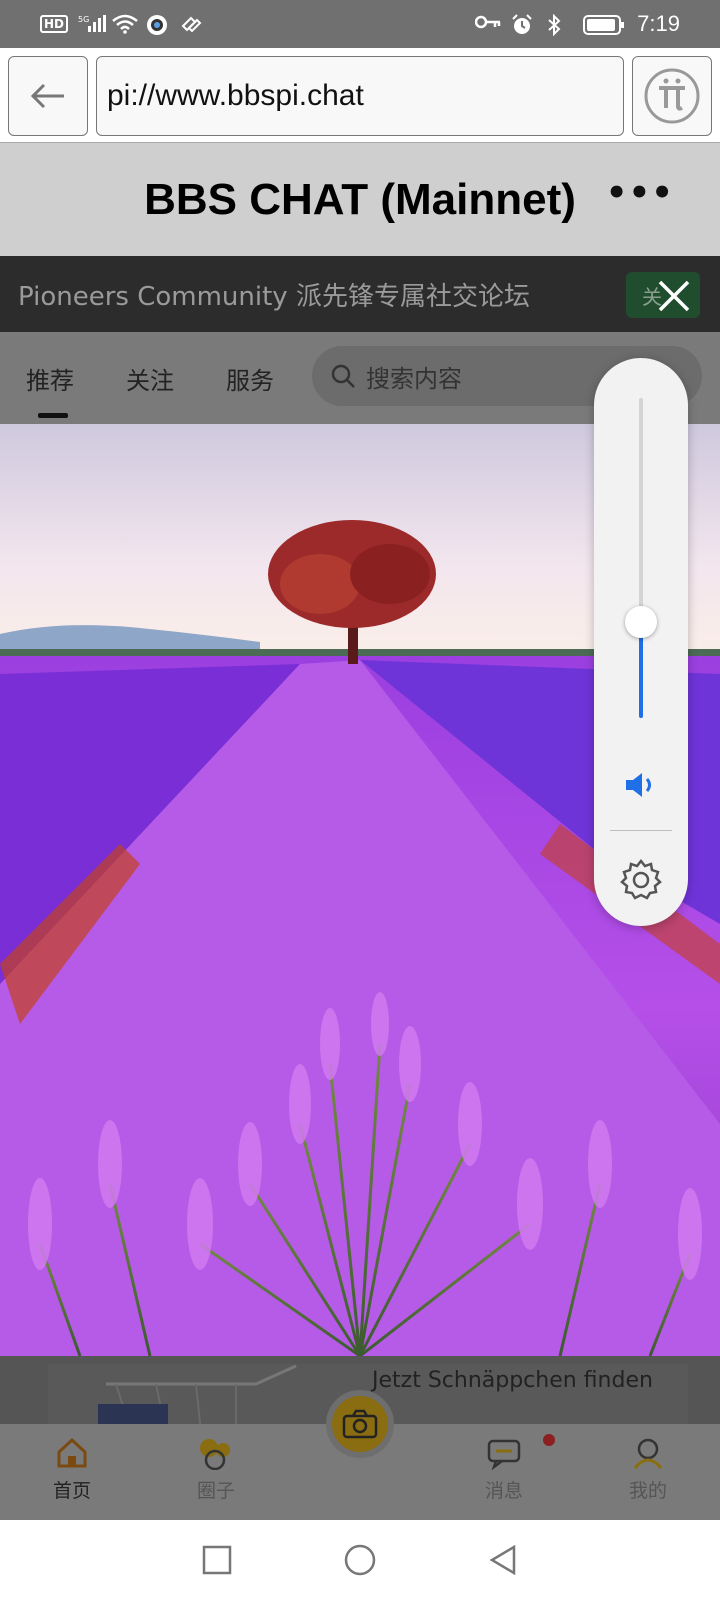 The height and width of the screenshot is (1600, 720). Describe the element at coordinates (274, 296) in the screenshot. I see `community-title: Pioneers Community 派先锋专属社交论坛` at that location.